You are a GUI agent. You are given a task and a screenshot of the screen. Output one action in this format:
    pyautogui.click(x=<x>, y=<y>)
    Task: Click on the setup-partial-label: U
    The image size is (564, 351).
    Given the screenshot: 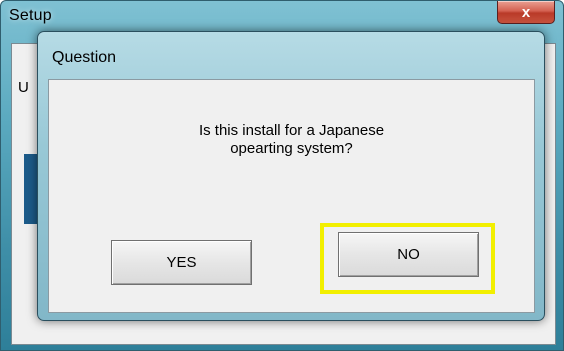 What is the action you would take?
    pyautogui.click(x=23, y=87)
    